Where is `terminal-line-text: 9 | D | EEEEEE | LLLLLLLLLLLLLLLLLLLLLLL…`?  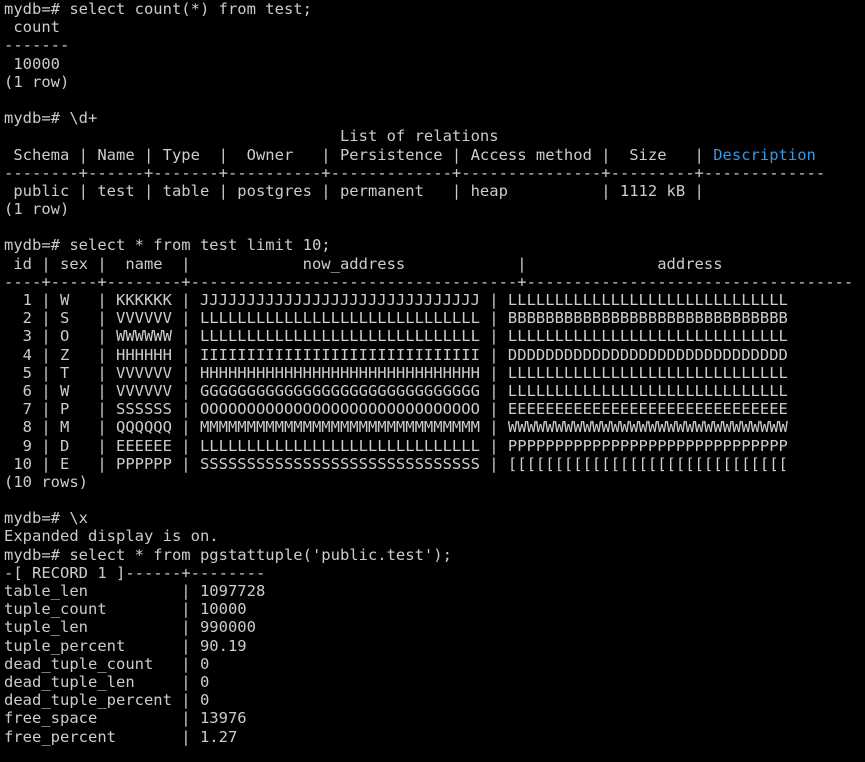
terminal-line-text: 9 | D | EEEEEE | LLLLLLLLLLLLLLLLLLLLLLL… is located at coordinates (396, 445).